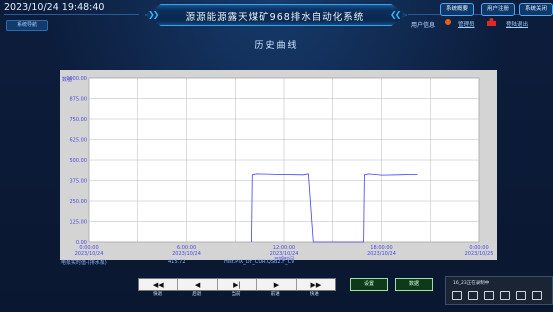  What do you see at coordinates (71, 14) in the screenshot?
I see `header-left-line` at bounding box center [71, 14].